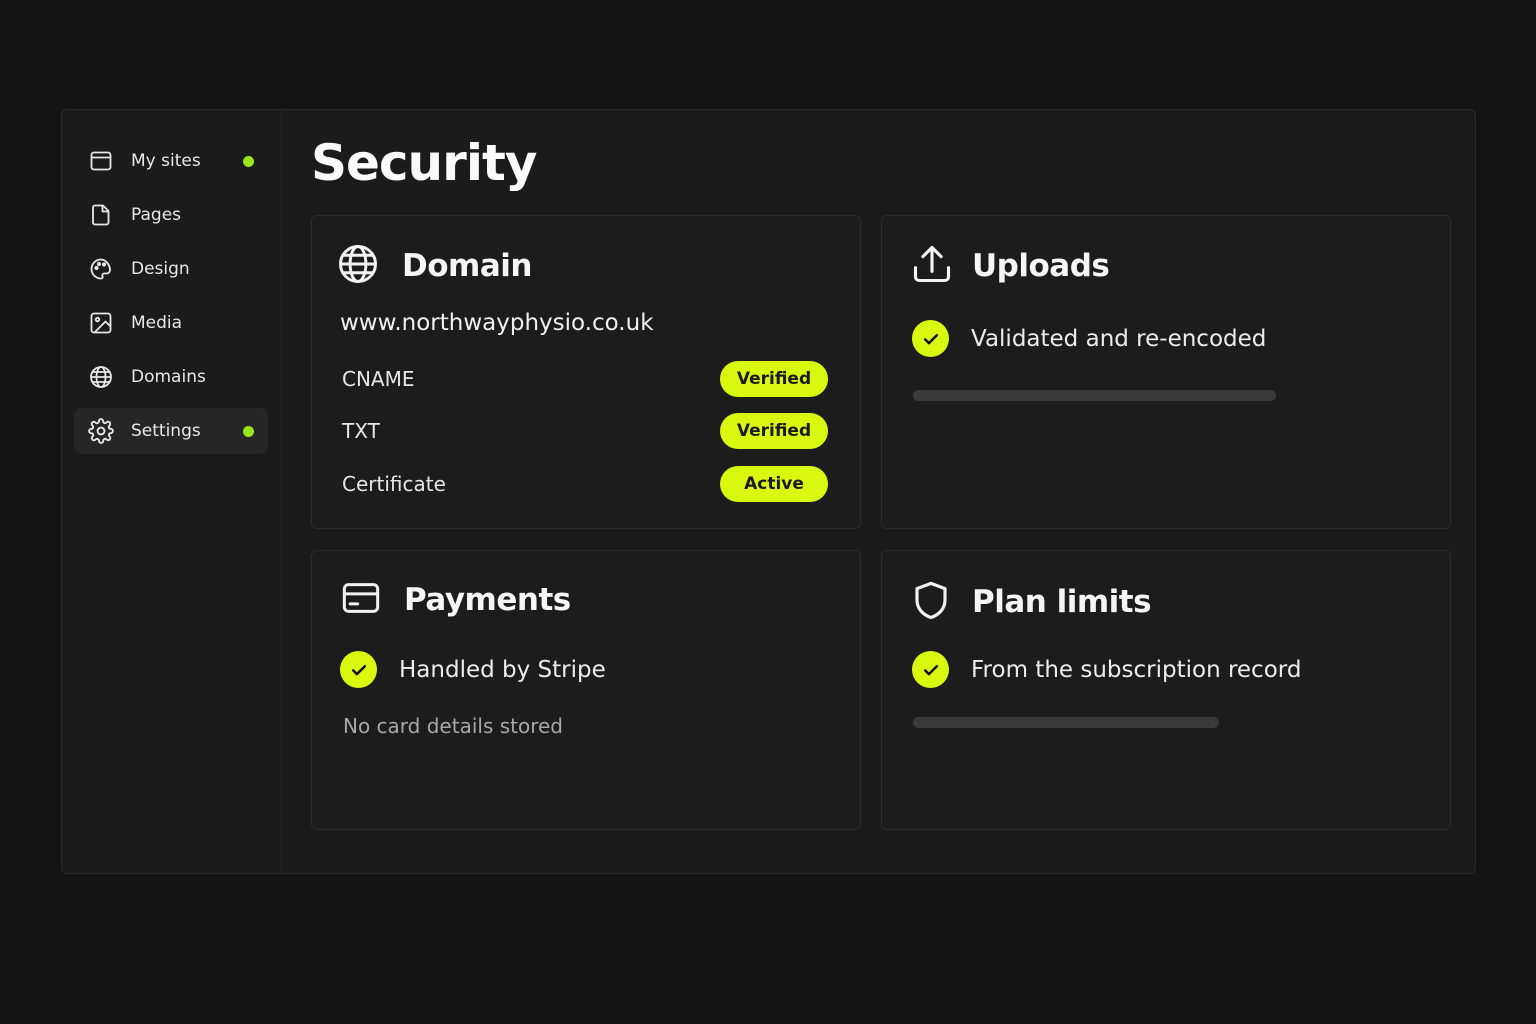 This screenshot has height=1024, width=1536. I want to click on sidebar-item-settings: Settings, so click(171, 431).